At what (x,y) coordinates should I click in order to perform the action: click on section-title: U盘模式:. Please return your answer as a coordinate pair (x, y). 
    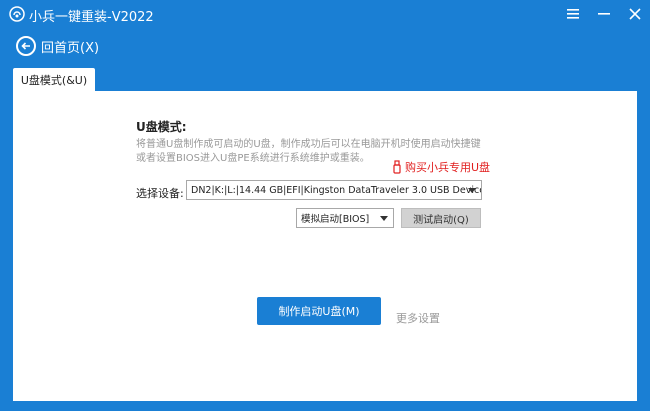
    Looking at the image, I should click on (161, 127).